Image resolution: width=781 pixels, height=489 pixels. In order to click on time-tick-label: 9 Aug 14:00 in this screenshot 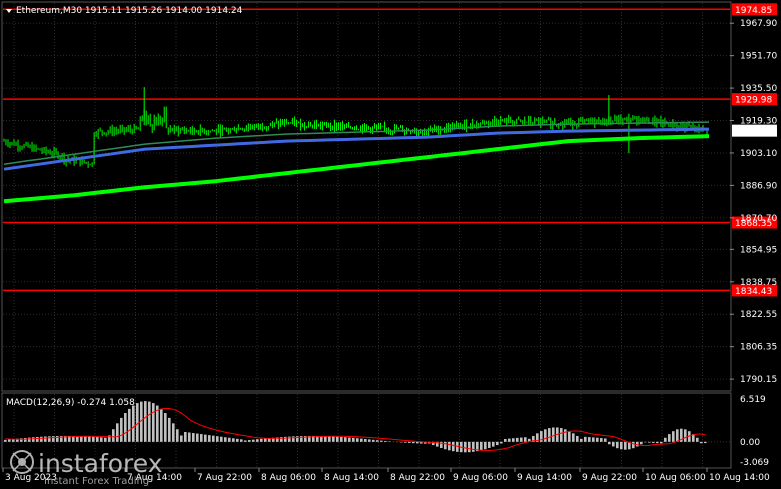, I will do `click(544, 478)`.